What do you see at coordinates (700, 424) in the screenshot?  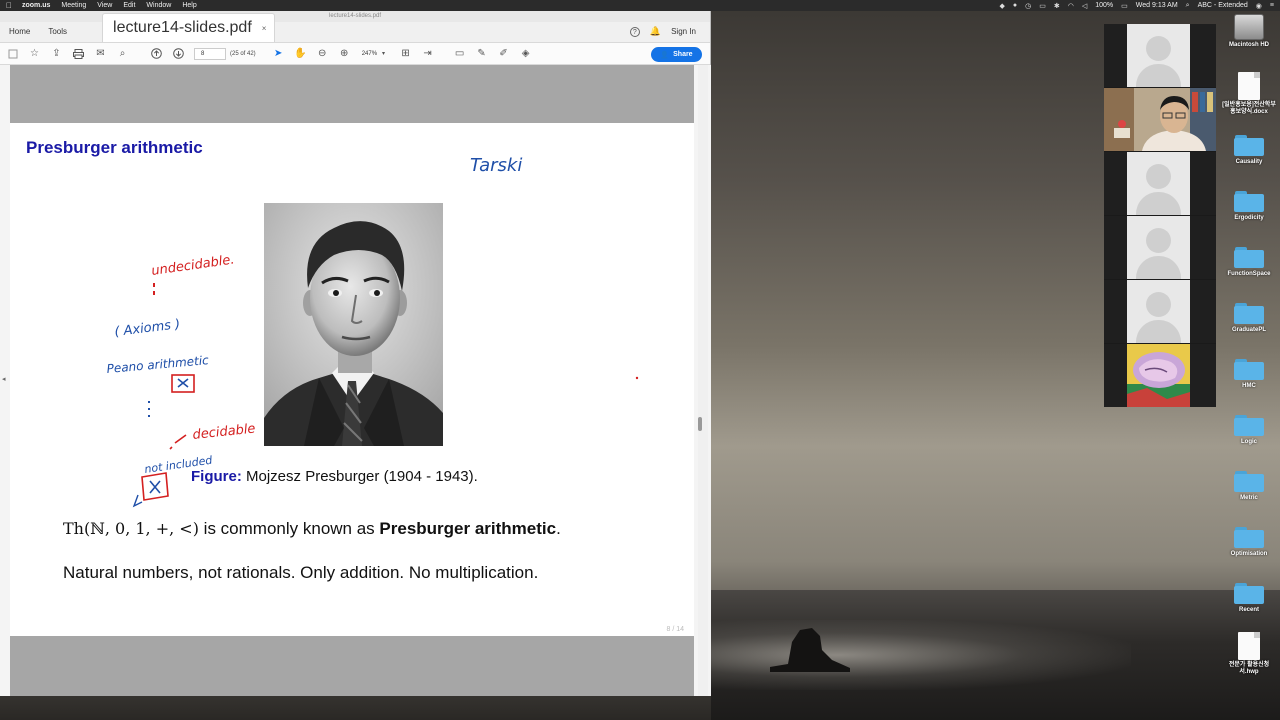 I see `scrollbar-thumb` at bounding box center [700, 424].